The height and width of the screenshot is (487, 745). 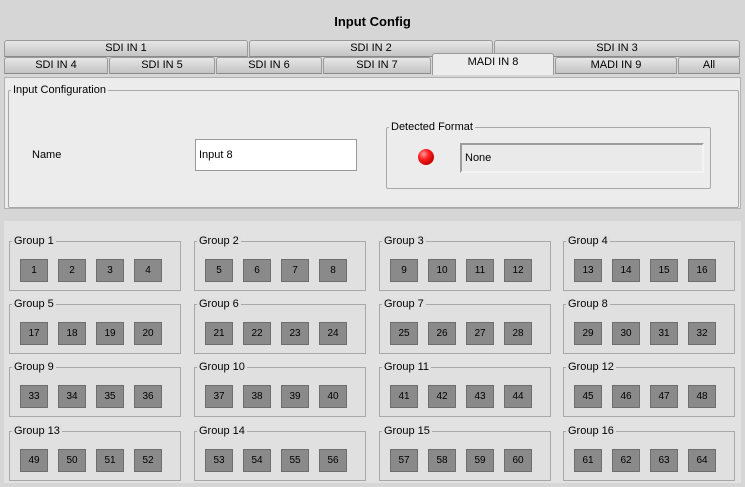 What do you see at coordinates (664, 396) in the screenshot?
I see `channel-button: 47` at bounding box center [664, 396].